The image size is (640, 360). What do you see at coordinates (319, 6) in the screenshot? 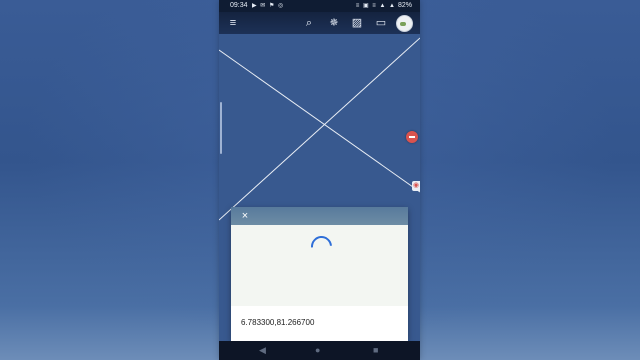
I see `status-bar: 09:34 ▶ ✉ ⚑ ◎ ≡ ▣ ≡ ▲ ▲ 82%` at bounding box center [319, 6].